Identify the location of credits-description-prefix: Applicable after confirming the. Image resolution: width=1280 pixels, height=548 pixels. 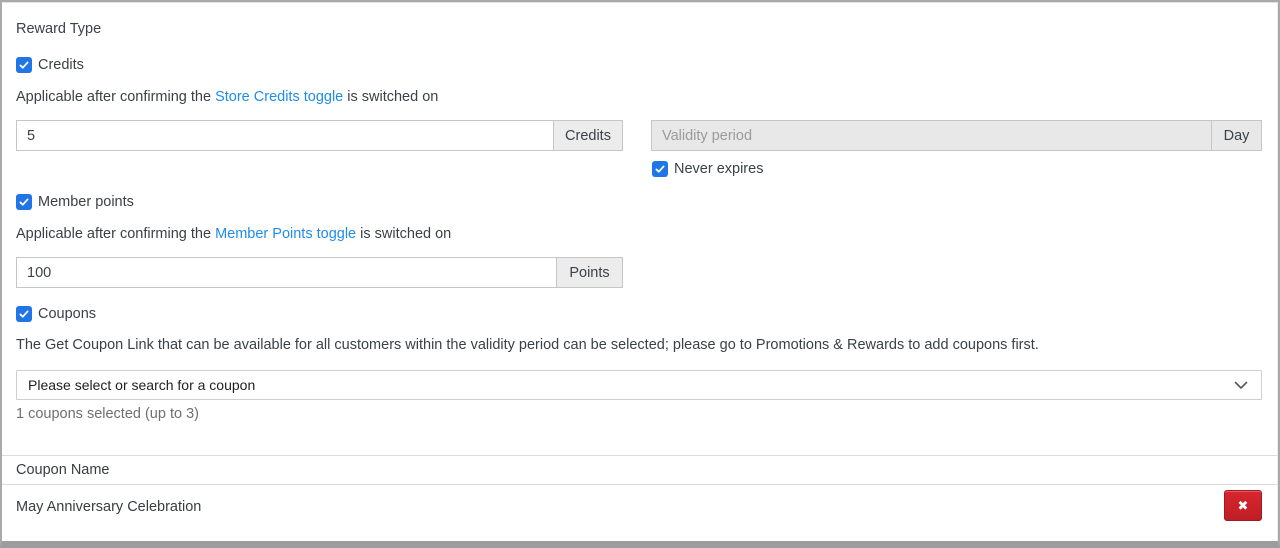
(116, 97).